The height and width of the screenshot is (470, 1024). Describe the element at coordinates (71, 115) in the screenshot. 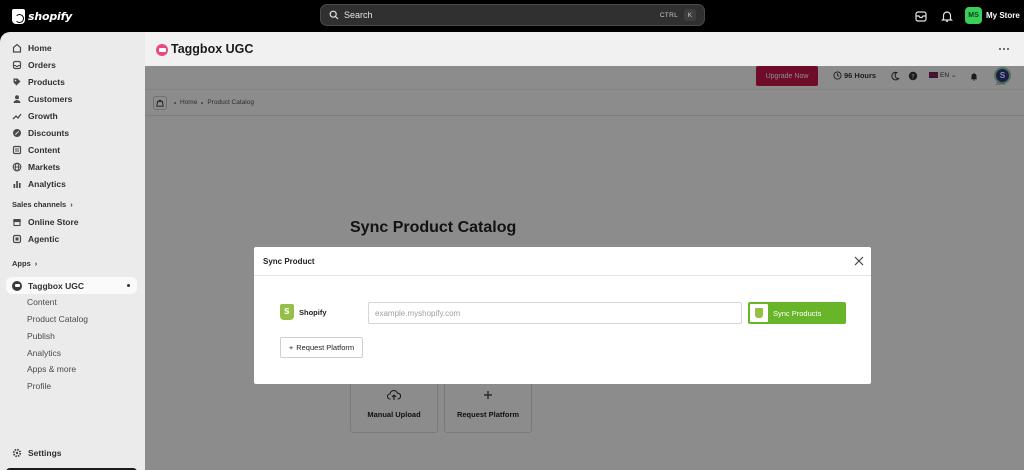

I see `sidebar-item-growth: Growth` at that location.